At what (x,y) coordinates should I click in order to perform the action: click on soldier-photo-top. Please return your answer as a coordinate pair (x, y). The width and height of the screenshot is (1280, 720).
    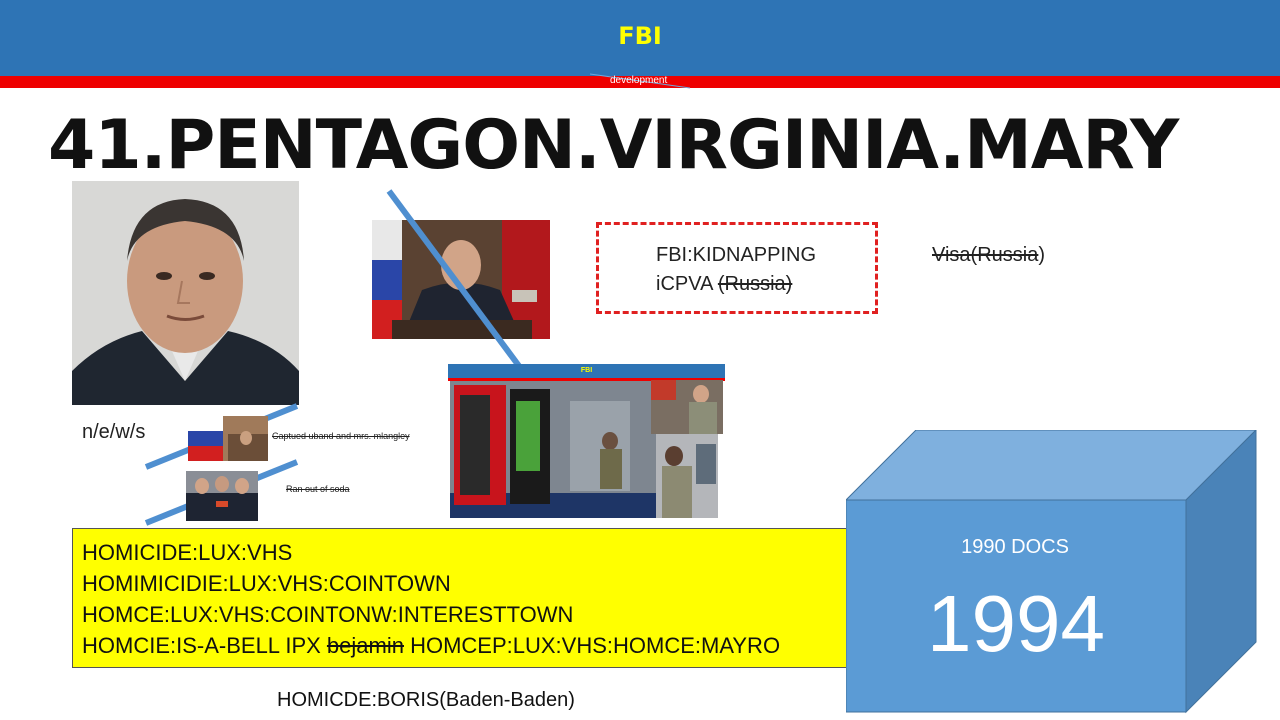
    Looking at the image, I should click on (687, 407).